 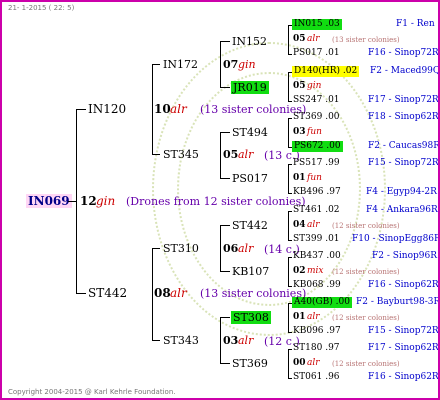 I want to click on root-name: IN069, so click(x=49, y=201).